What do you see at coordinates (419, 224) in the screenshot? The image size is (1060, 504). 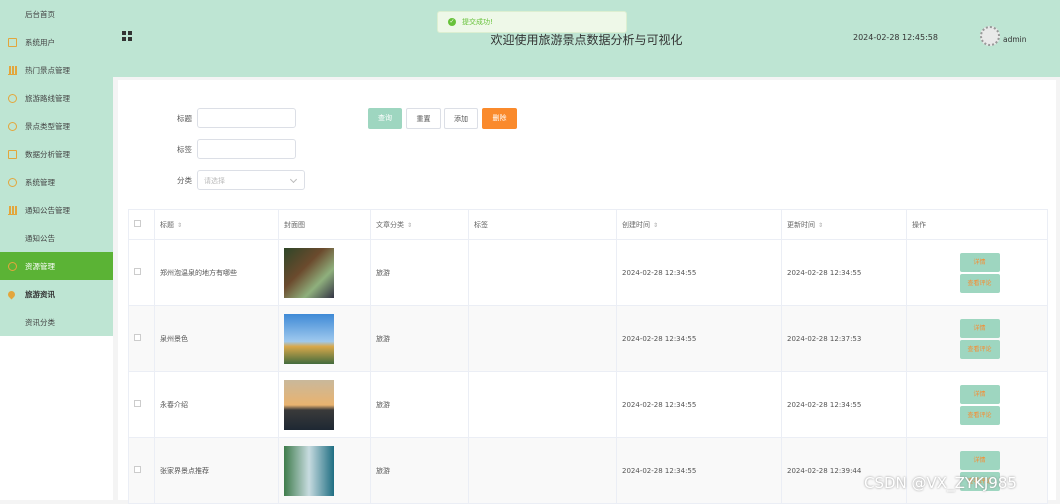 I see `column-header-category: 文章分类 ⇕` at bounding box center [419, 224].